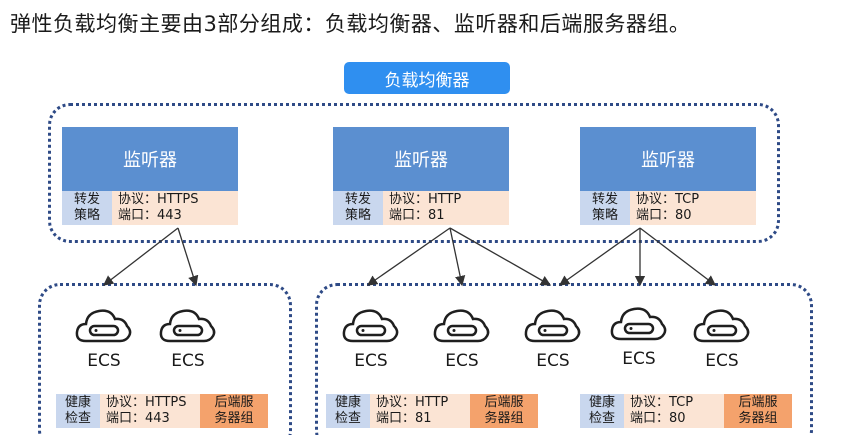 This screenshot has width=850, height=435. I want to click on health-check-row: 健康 检查 协议：TCP 端口：80 后端服 务器组, so click(686, 411).